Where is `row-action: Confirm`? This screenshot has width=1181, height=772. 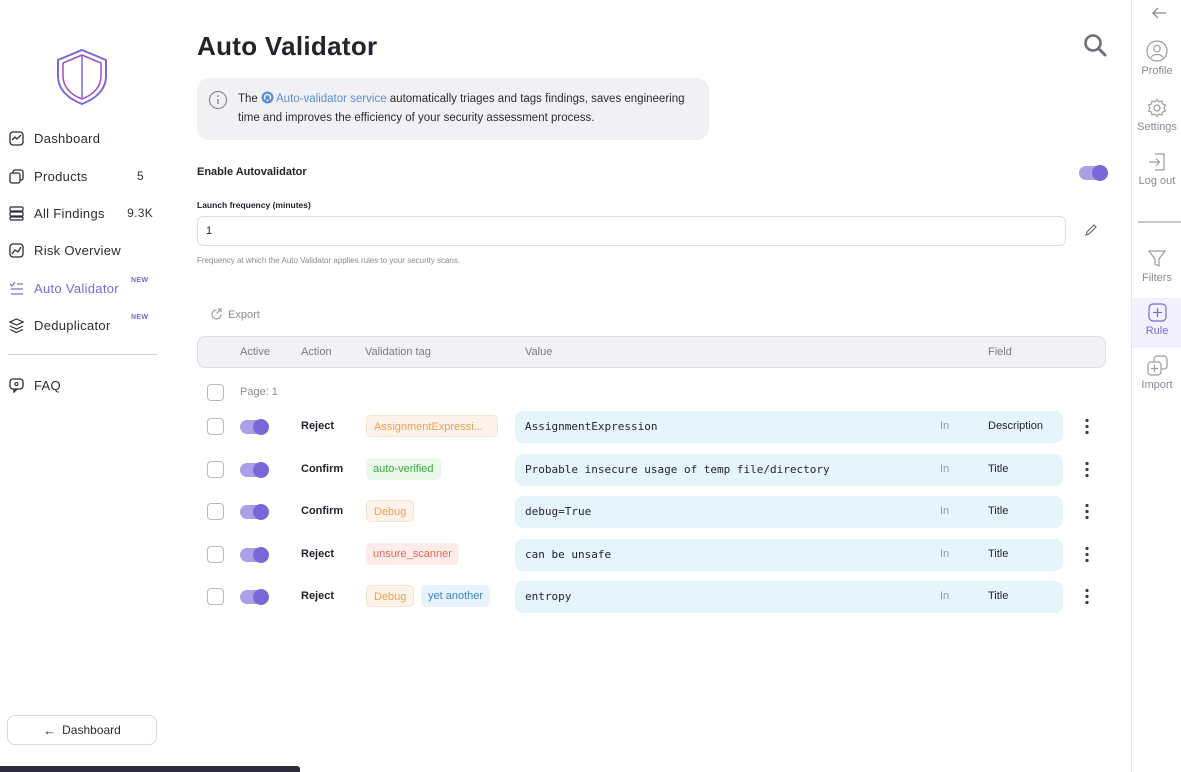
row-action: Confirm is located at coordinates (322, 511).